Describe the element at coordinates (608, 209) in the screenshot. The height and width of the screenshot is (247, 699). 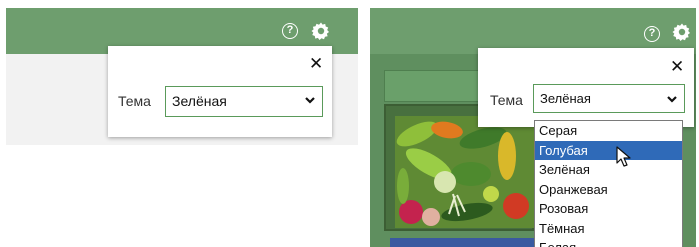
I see `dropdown-option: Розовая` at that location.